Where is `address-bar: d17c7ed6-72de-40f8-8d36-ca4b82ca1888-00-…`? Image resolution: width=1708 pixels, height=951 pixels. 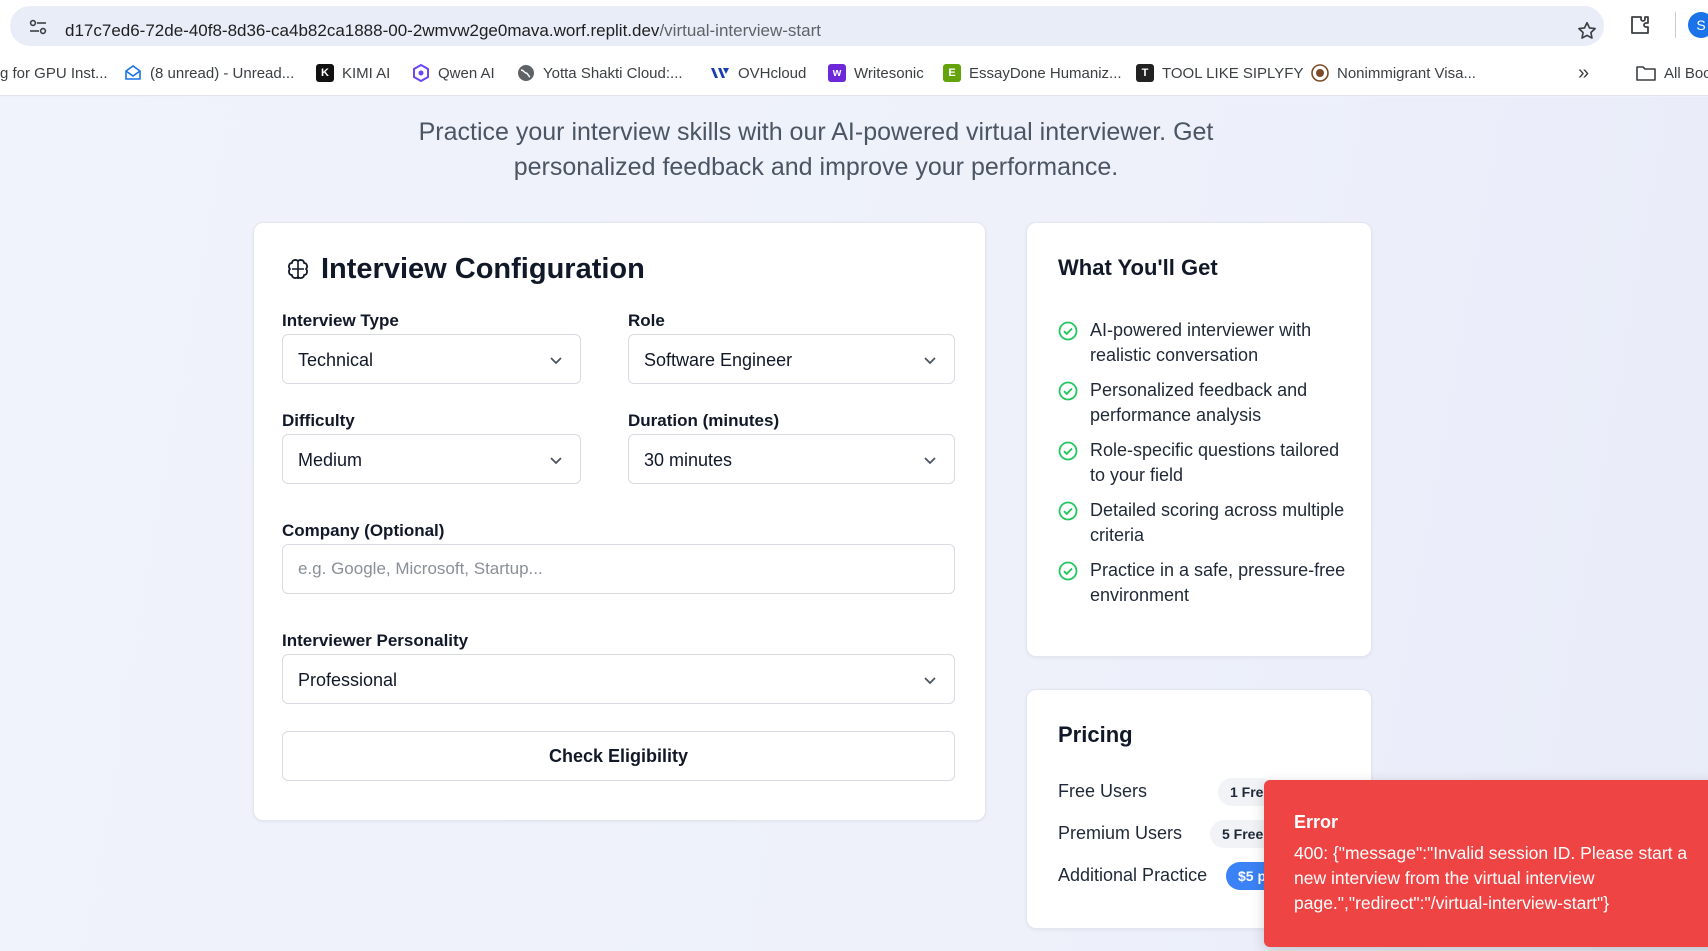 address-bar: d17c7ed6-72de-40f8-8d36-ca4b82ca1888-00-… is located at coordinates (807, 26).